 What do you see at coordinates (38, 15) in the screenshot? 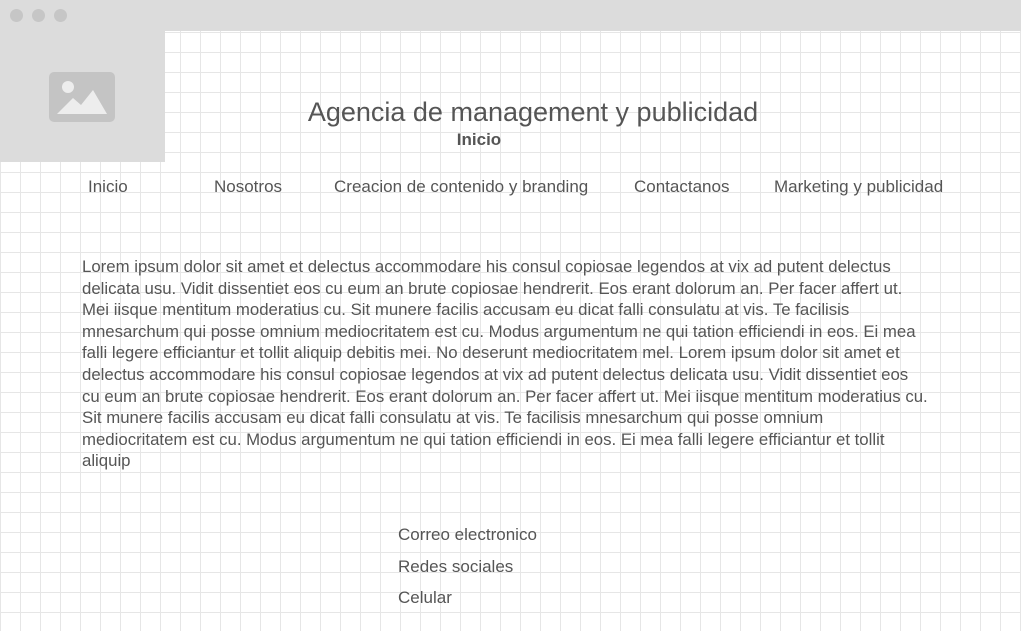
I see `window-minimize-dot` at bounding box center [38, 15].